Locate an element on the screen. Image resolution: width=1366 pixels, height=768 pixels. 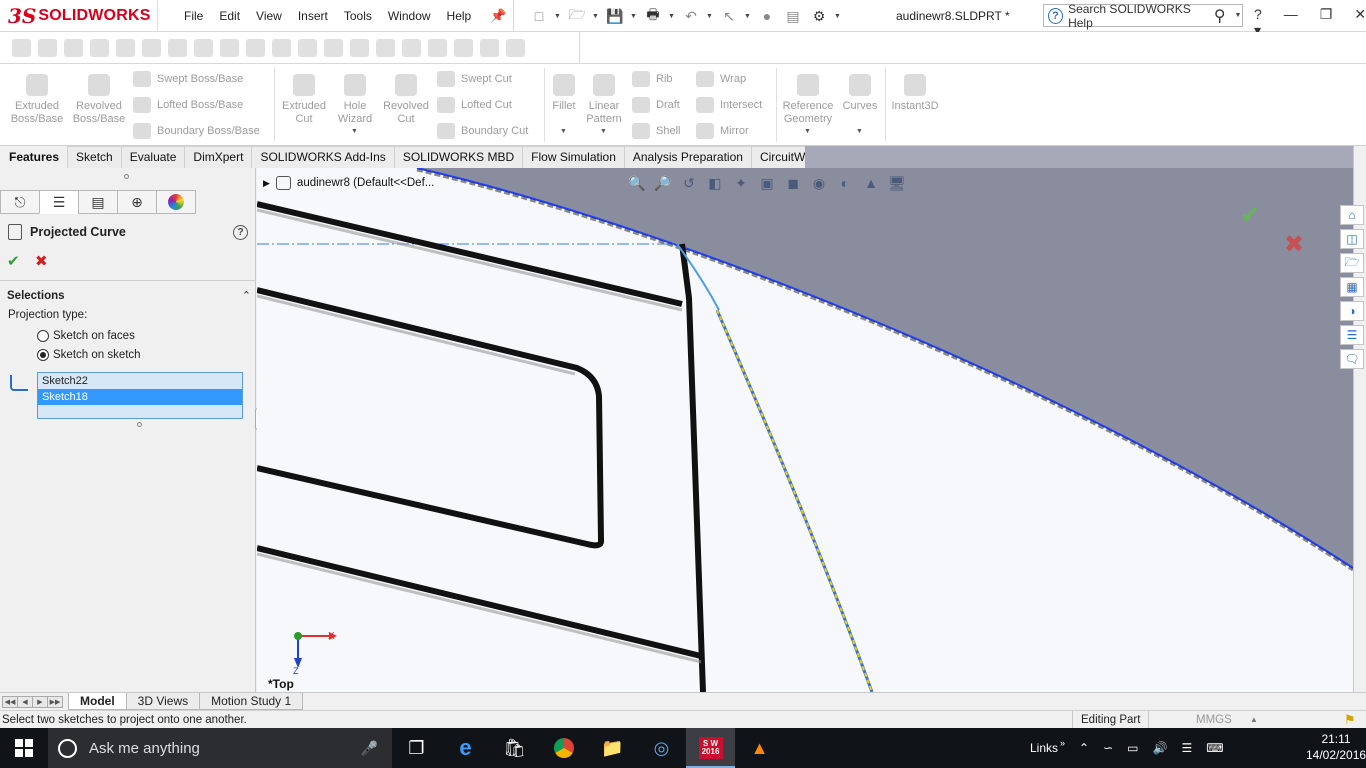
menu-window: Window is located at coordinates (409, 16).